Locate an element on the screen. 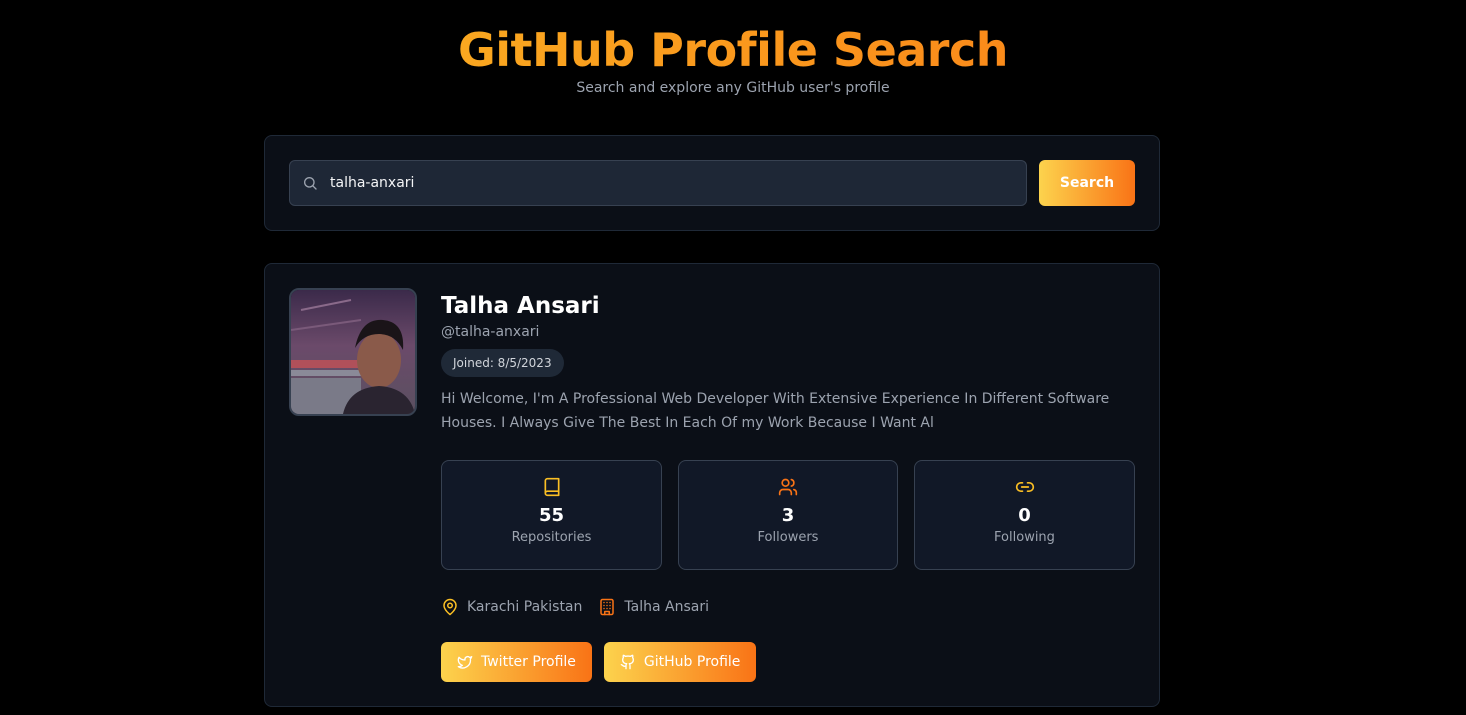 The width and height of the screenshot is (1466, 715). company: Talha Ansari is located at coordinates (653, 607).